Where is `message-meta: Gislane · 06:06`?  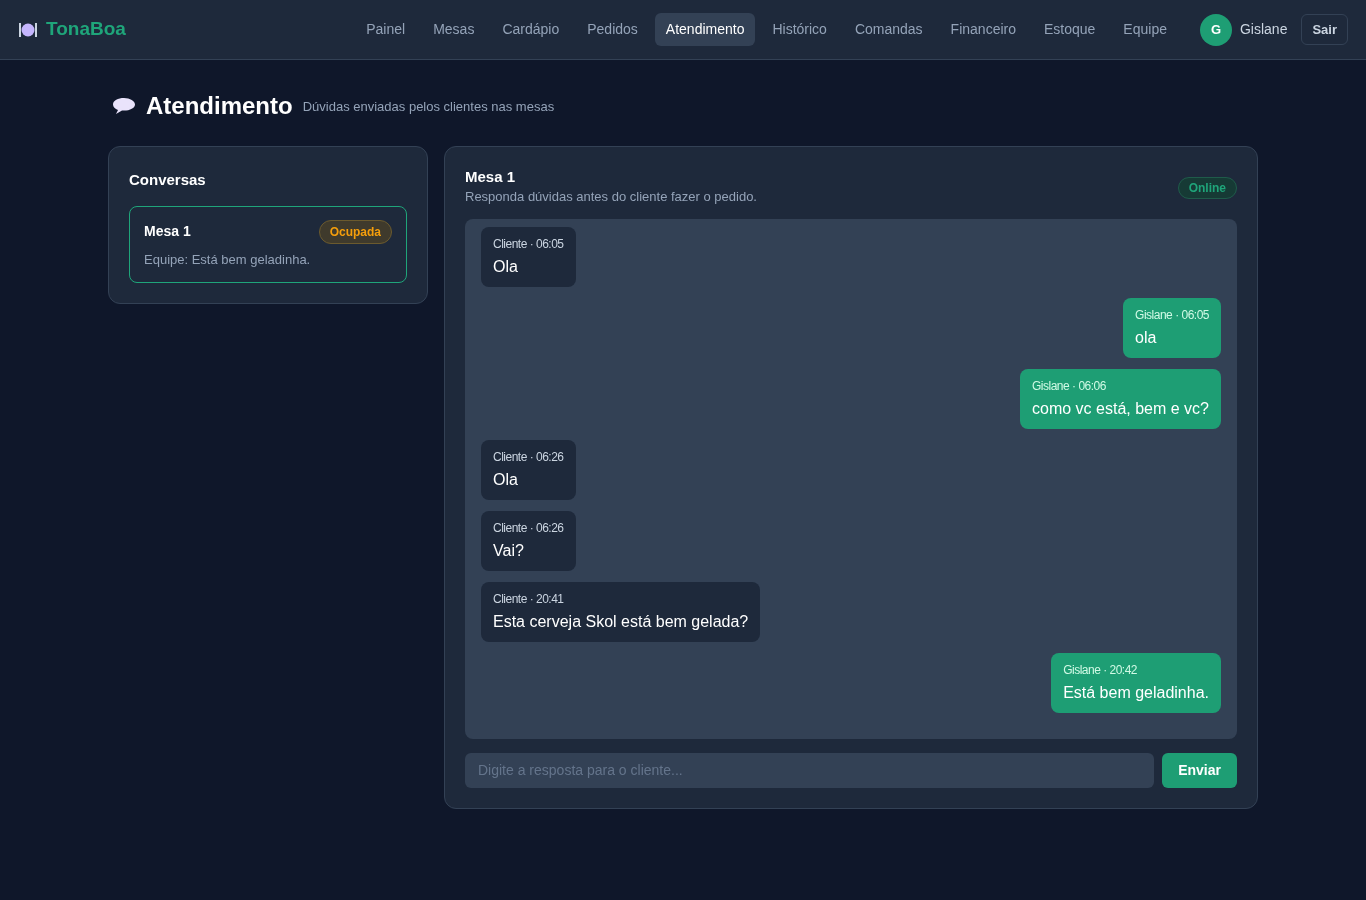 message-meta: Gislane · 06:06 is located at coordinates (1069, 385).